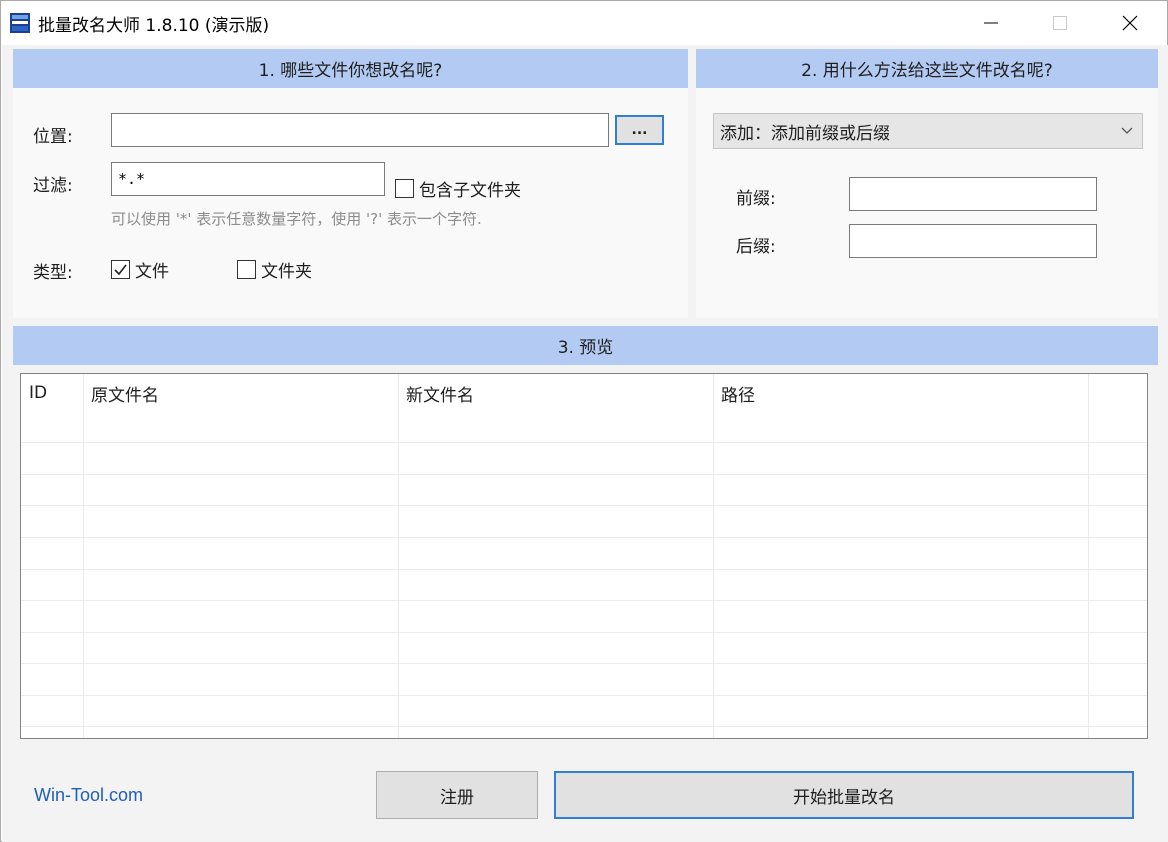 The image size is (1168, 842). I want to click on rename-method-select: 添加：添加前缀或后缀, so click(928, 131).